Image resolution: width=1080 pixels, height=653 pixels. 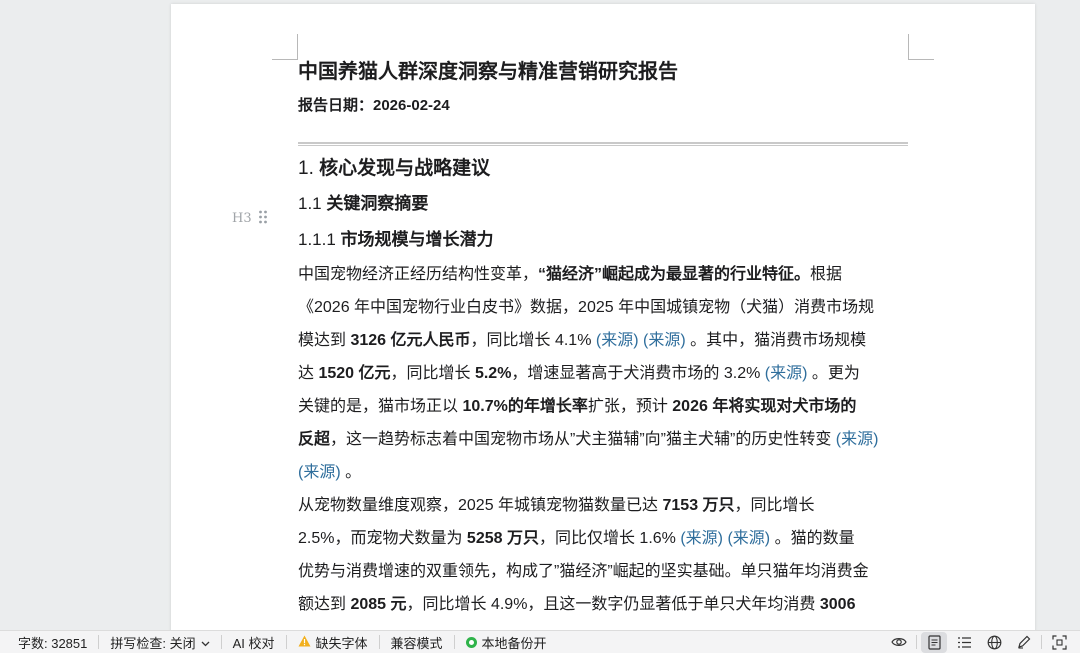 What do you see at coordinates (153, 643) in the screenshot?
I see `spell-check-label: 拼写检查: 关闭` at bounding box center [153, 643].